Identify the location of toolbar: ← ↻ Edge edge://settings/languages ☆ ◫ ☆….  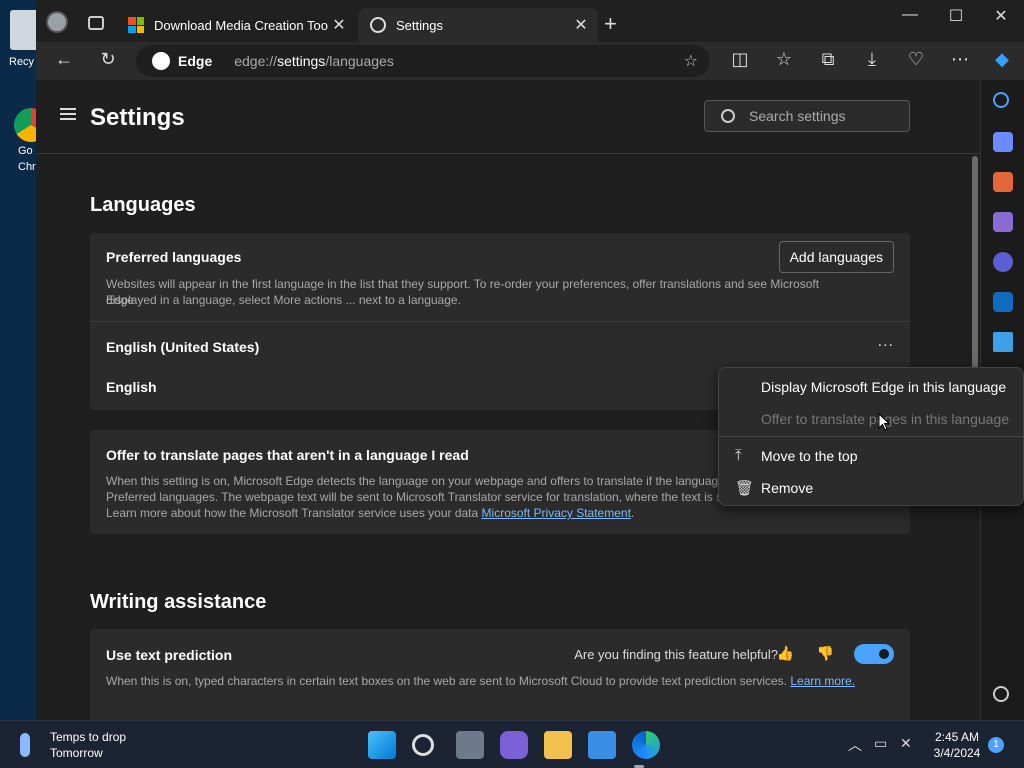
(530, 61).